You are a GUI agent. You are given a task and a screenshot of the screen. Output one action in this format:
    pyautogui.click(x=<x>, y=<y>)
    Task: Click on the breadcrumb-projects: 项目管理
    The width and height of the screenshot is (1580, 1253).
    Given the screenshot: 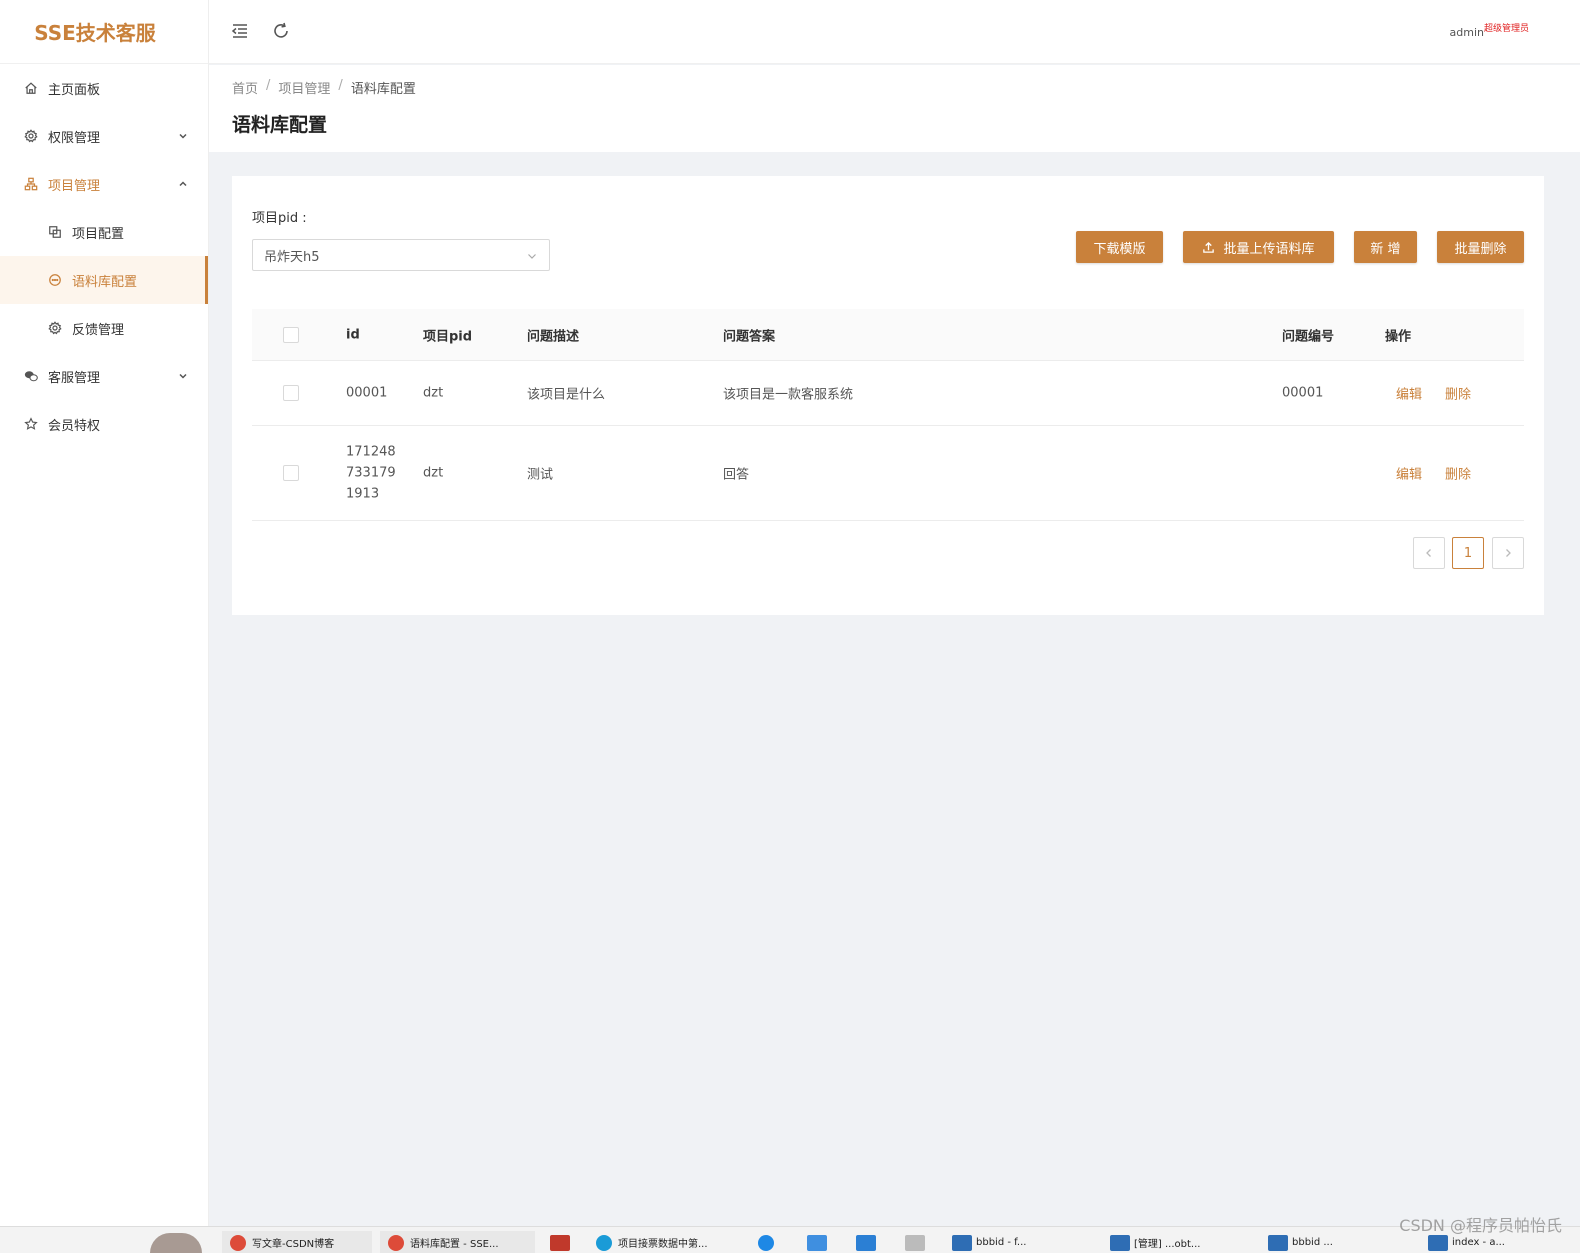 What is the action you would take?
    pyautogui.click(x=304, y=87)
    